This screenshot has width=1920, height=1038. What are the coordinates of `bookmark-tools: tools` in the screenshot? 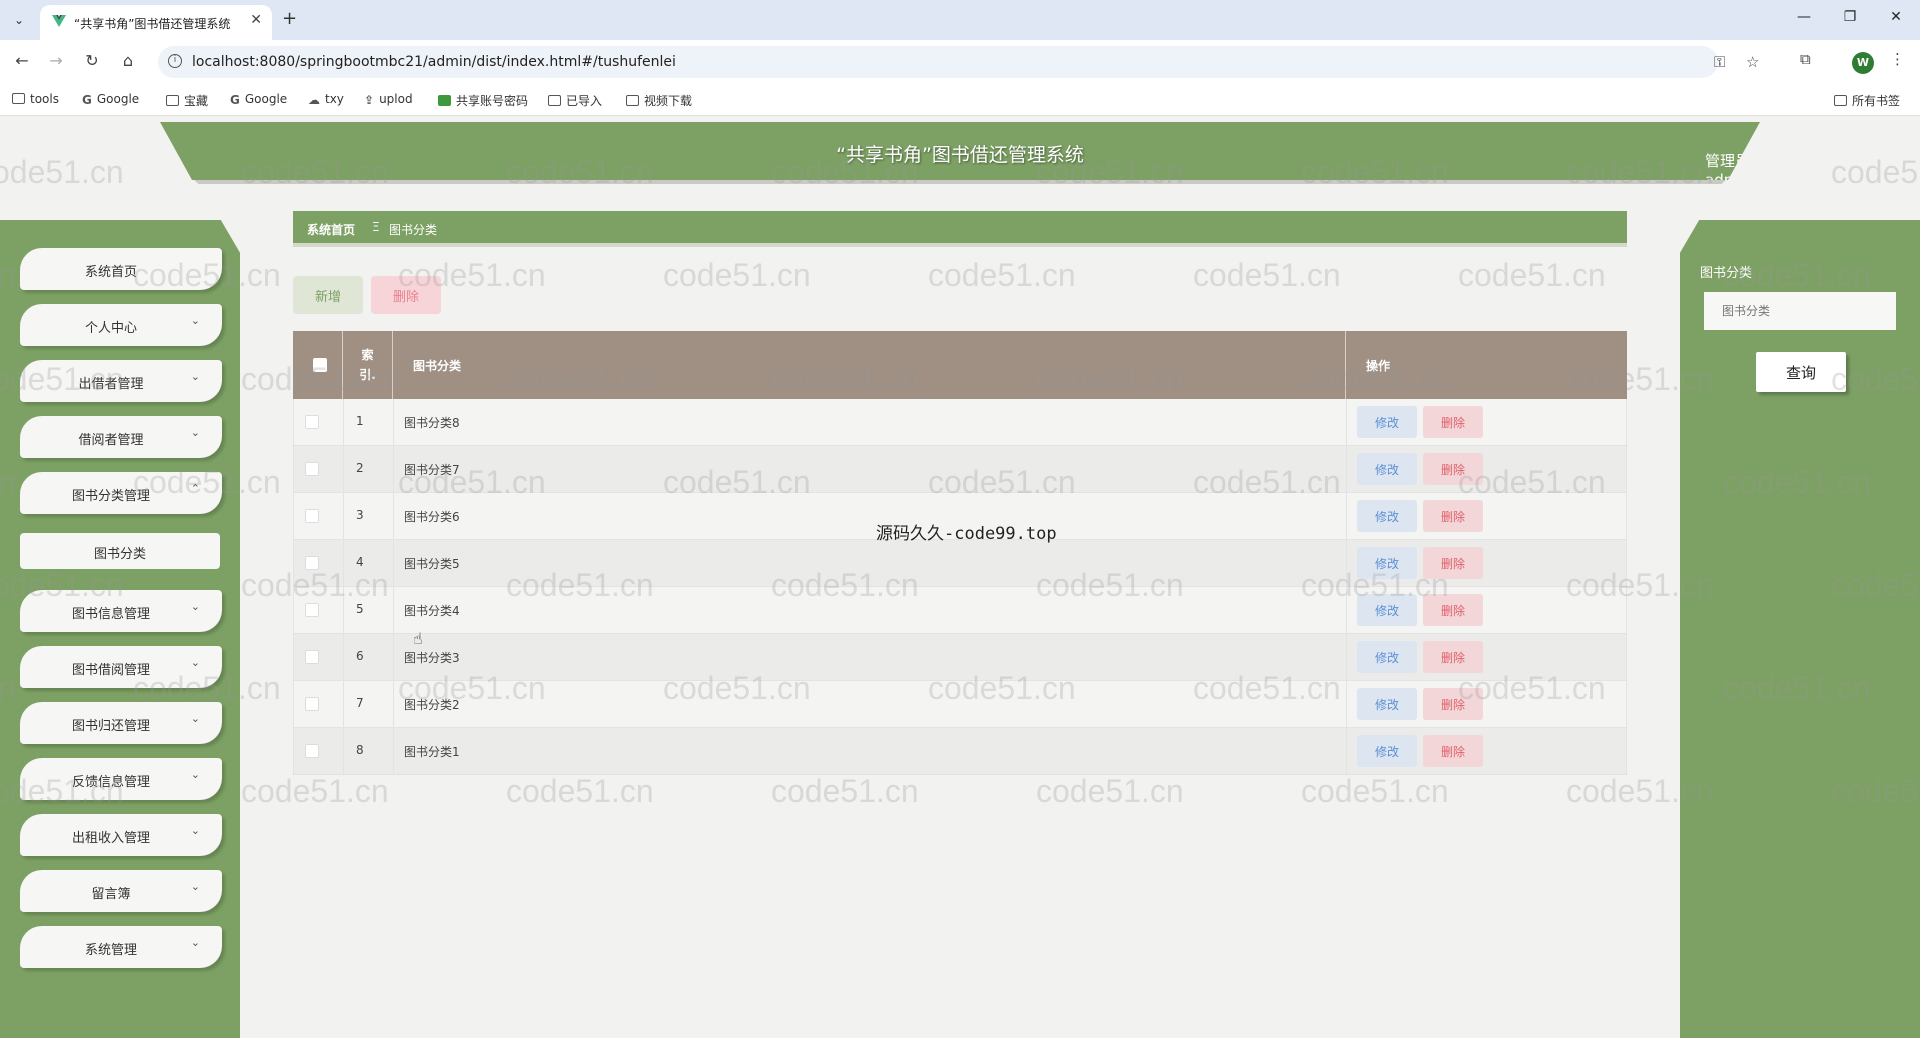 It's located at (35, 99).